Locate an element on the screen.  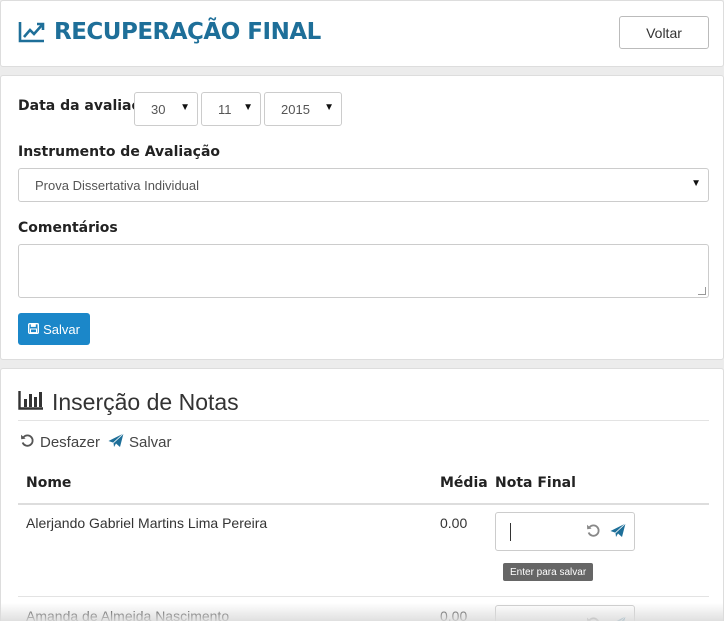
divider is located at coordinates (363, 420).